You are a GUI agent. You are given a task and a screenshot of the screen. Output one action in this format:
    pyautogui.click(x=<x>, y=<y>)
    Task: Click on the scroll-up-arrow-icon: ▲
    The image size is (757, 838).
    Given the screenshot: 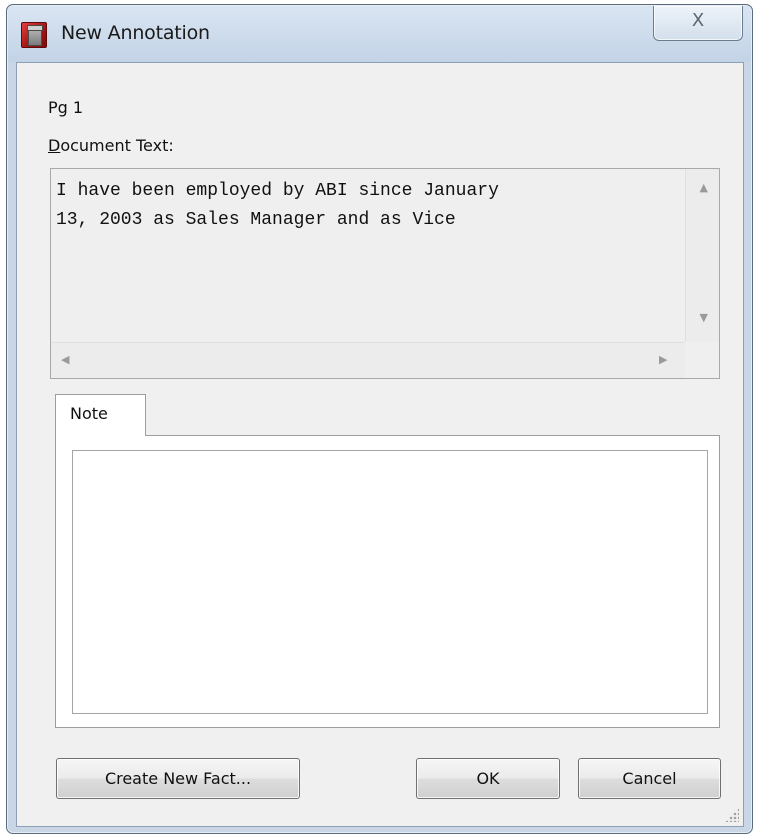 What is the action you would take?
    pyautogui.click(x=704, y=187)
    